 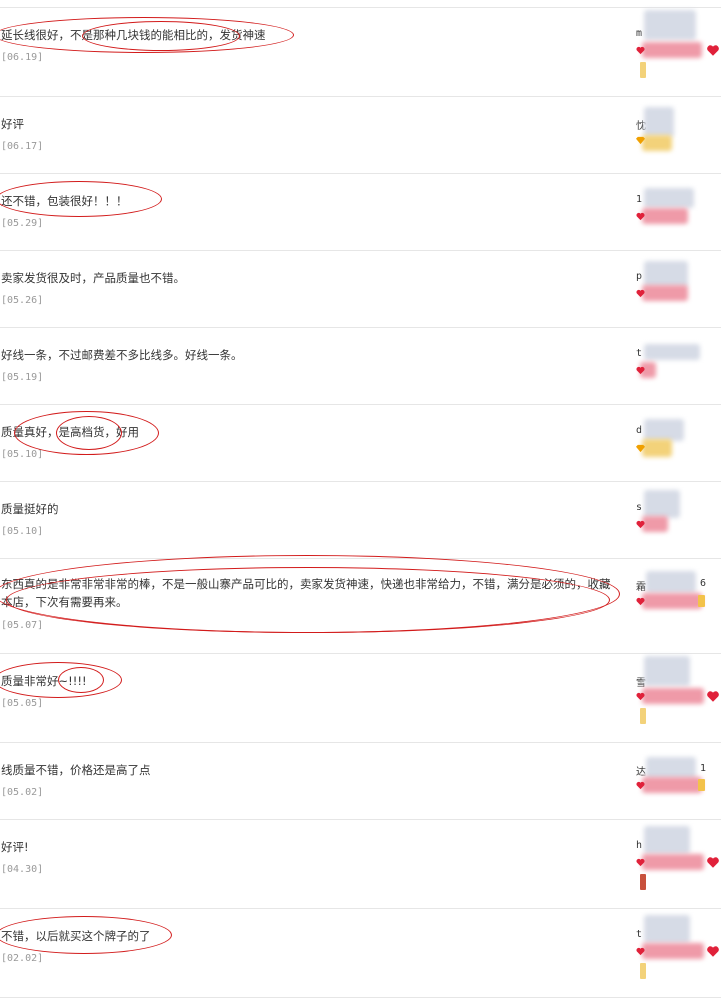 What do you see at coordinates (641, 770) in the screenshot?
I see `reviewer-name: 达` at bounding box center [641, 770].